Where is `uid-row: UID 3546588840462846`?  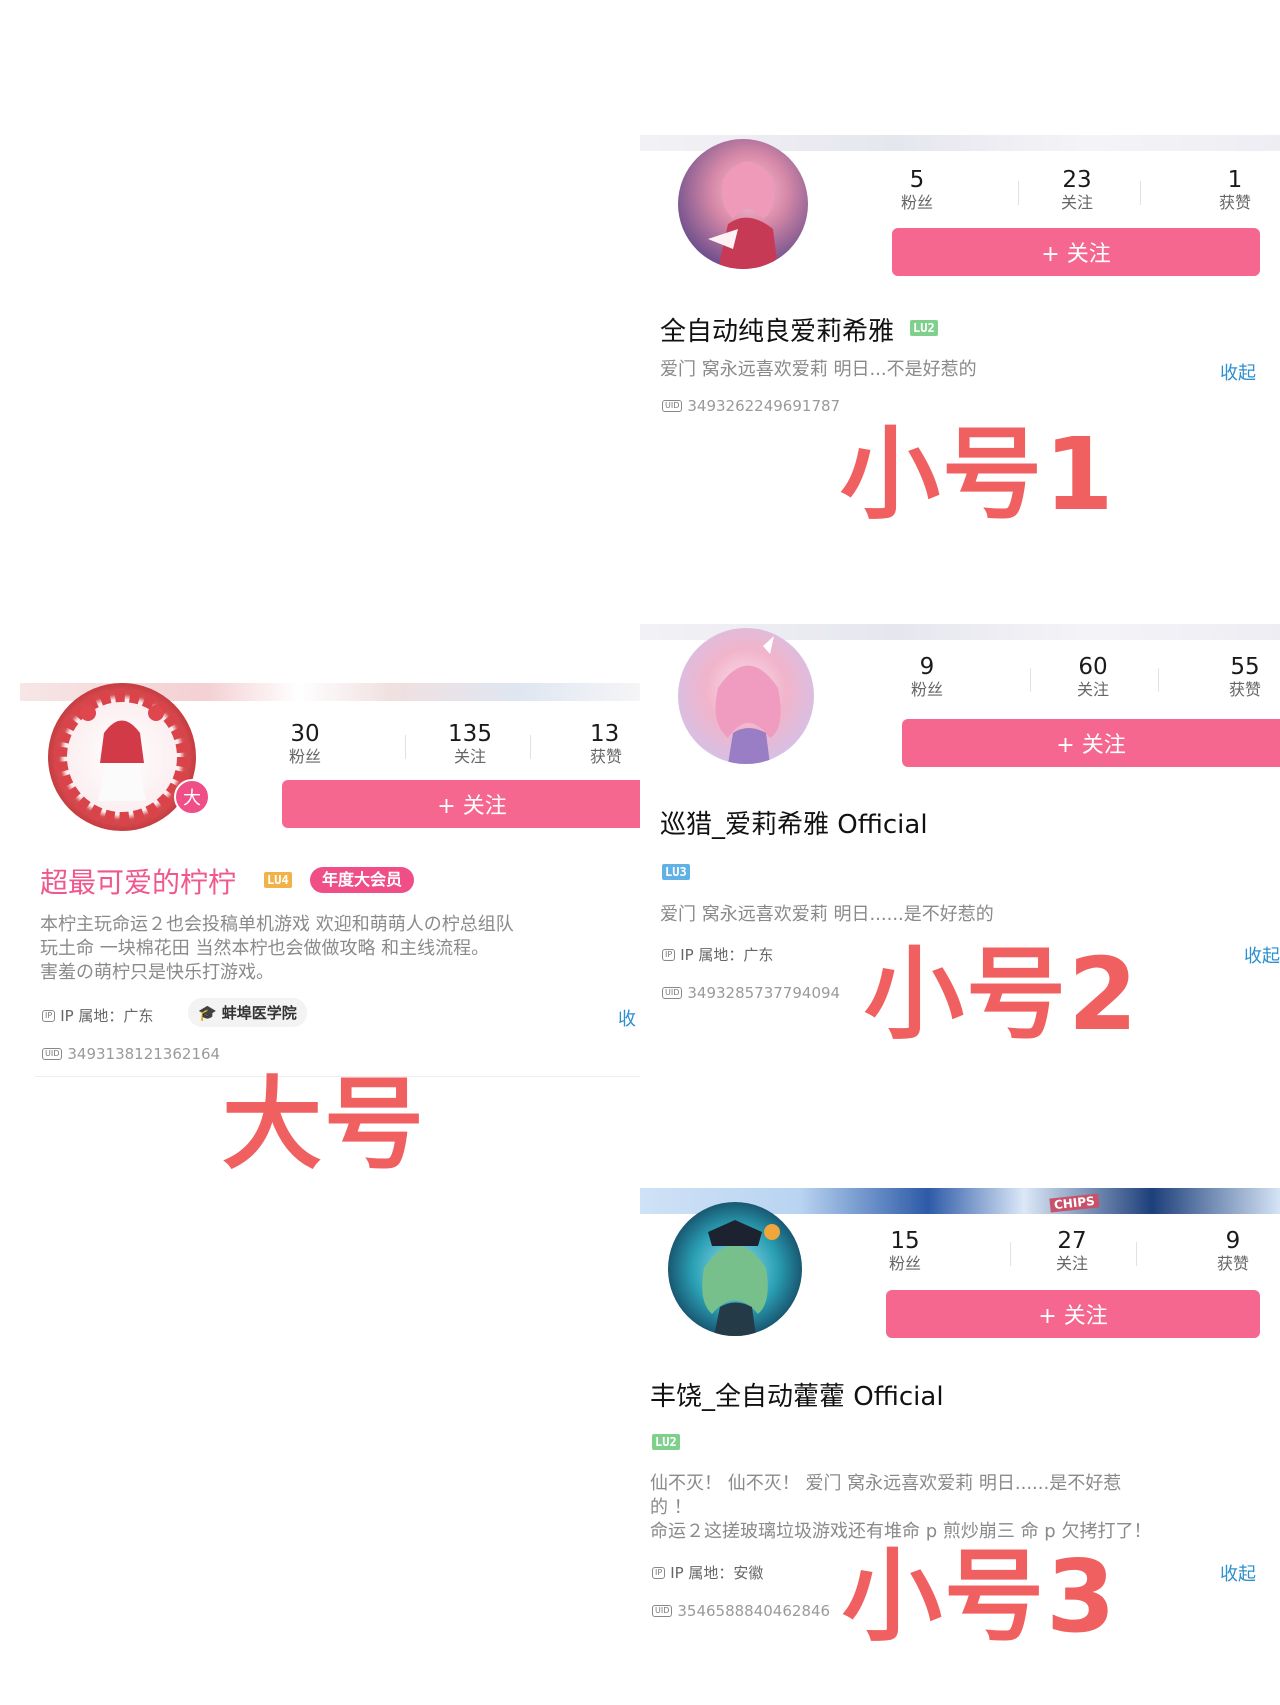 uid-row: UID 3546588840462846 is located at coordinates (741, 1611).